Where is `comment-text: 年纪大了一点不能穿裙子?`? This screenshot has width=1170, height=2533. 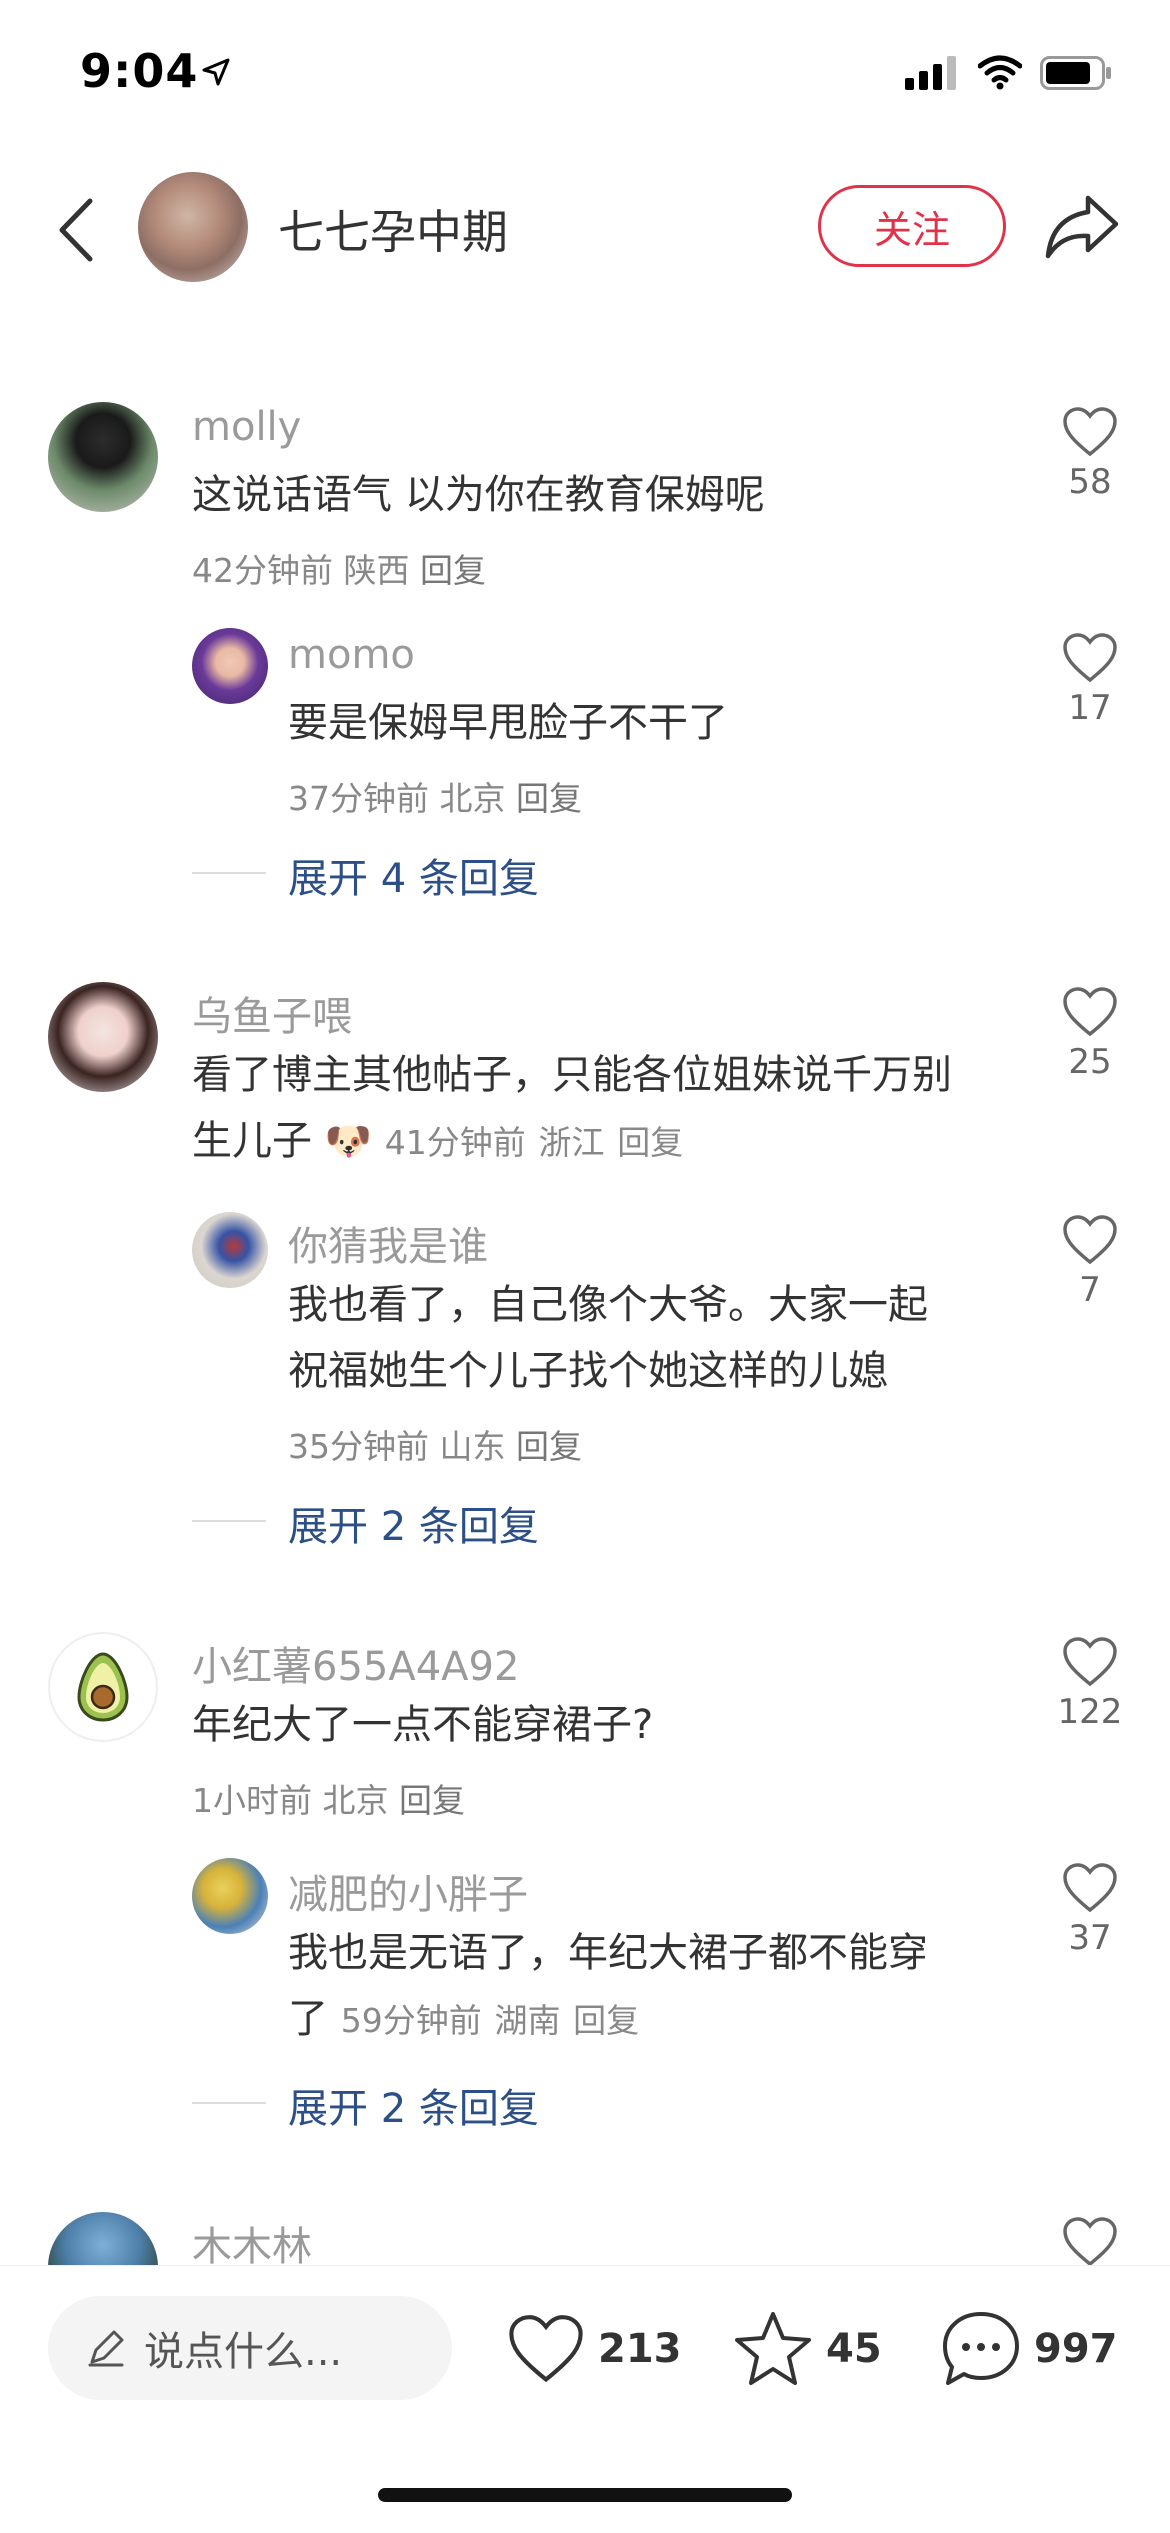 comment-text: 年纪大了一点不能穿裙子? is located at coordinates (423, 1725).